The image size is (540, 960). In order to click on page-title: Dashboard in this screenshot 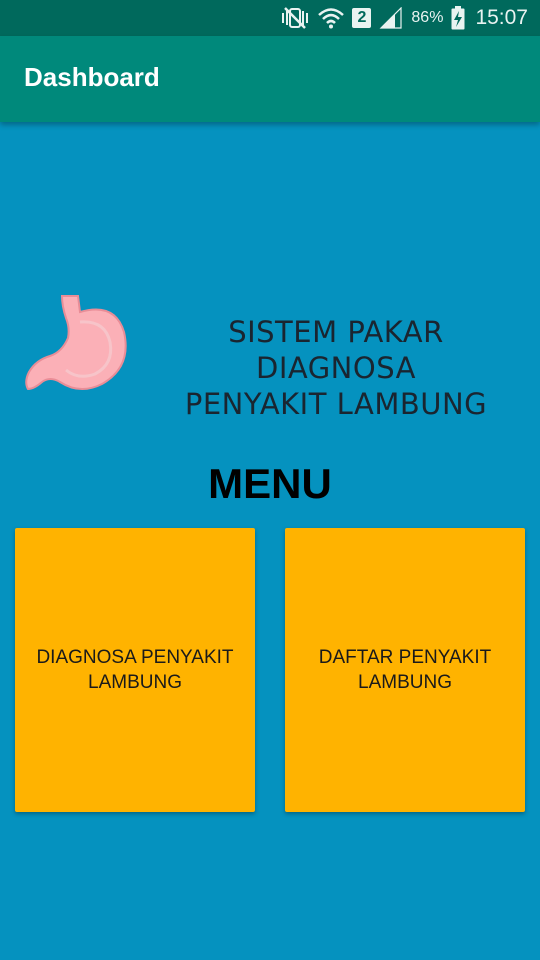, I will do `click(92, 76)`.